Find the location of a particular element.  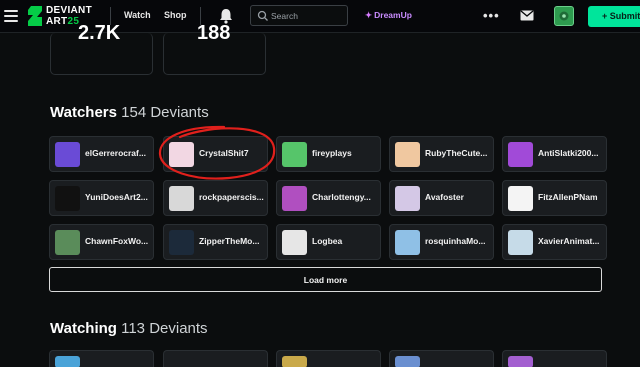

watcher-card: FitzAllenPNam is located at coordinates (554, 198).